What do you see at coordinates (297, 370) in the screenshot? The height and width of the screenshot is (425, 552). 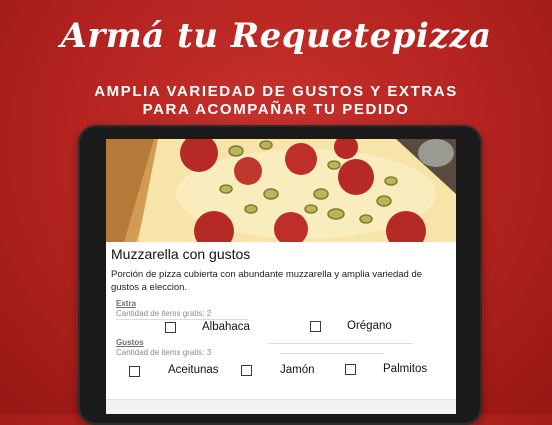 I see `option-label-jamon: Jamón` at bounding box center [297, 370].